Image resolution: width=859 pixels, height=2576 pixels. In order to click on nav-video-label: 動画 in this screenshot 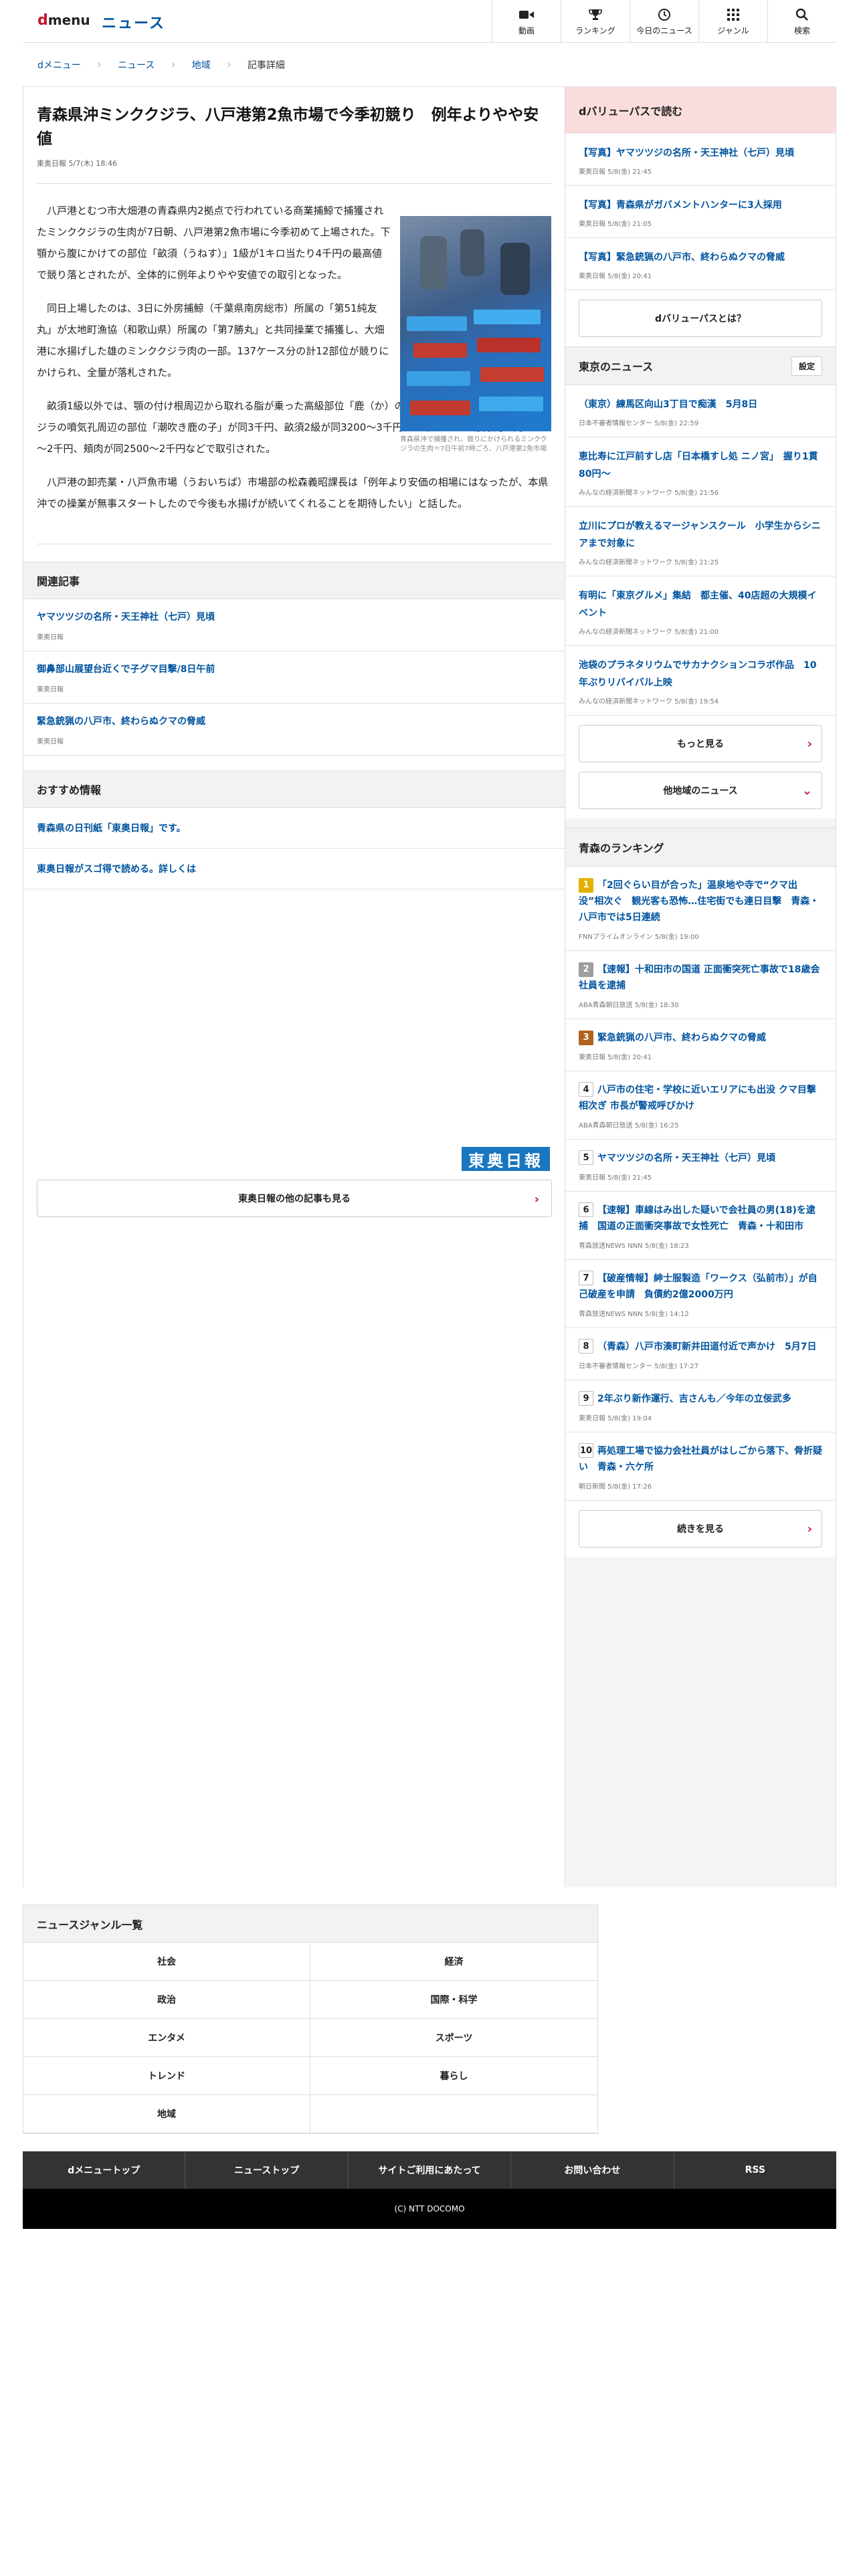, I will do `click(526, 30)`.